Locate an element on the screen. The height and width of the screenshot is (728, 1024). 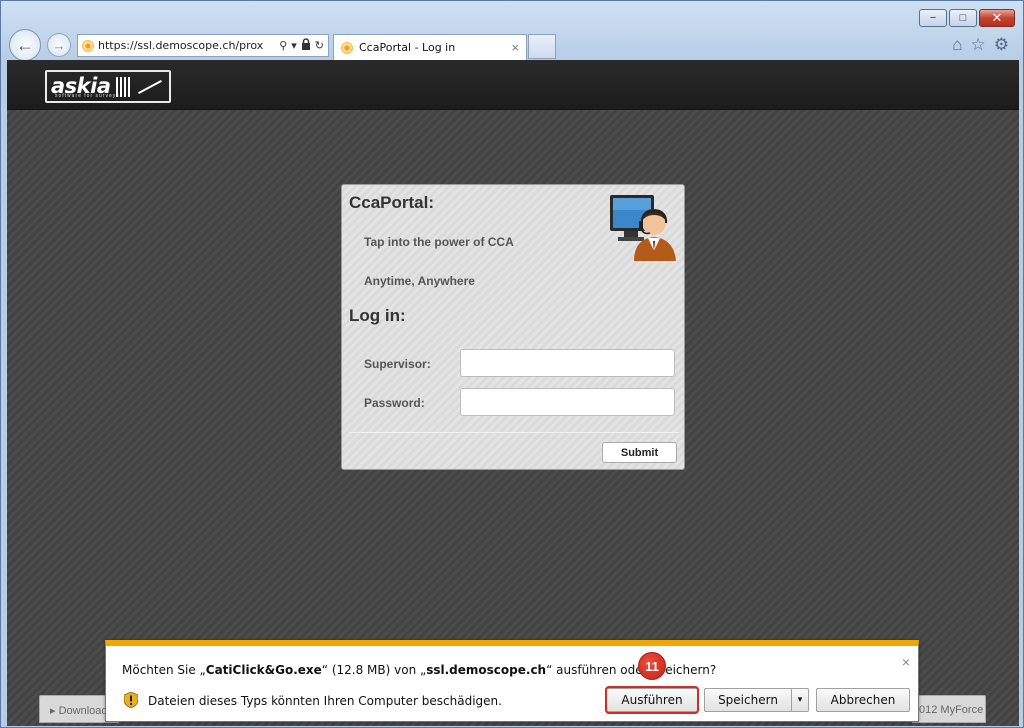
portal-title: CcaPortal: is located at coordinates (392, 202).